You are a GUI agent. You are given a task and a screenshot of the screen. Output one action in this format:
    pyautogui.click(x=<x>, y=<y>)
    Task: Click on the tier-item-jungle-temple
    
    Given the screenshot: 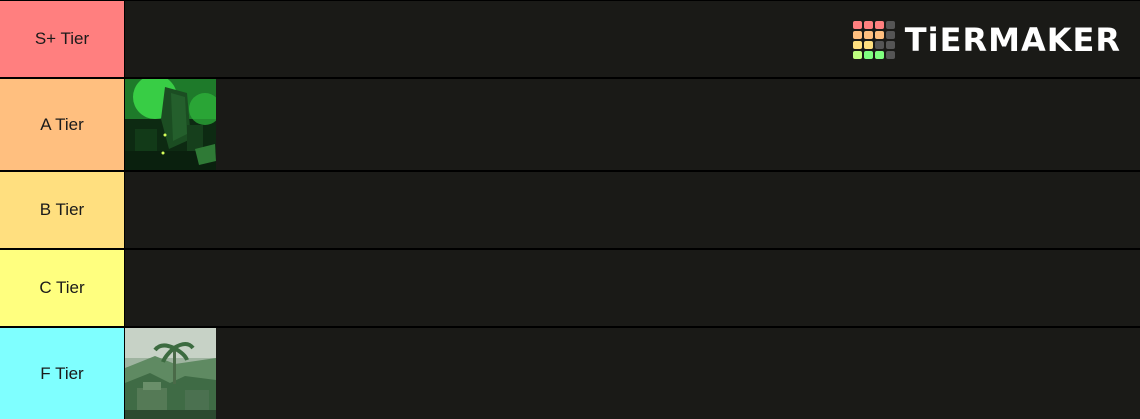 What is the action you would take?
    pyautogui.click(x=170, y=373)
    